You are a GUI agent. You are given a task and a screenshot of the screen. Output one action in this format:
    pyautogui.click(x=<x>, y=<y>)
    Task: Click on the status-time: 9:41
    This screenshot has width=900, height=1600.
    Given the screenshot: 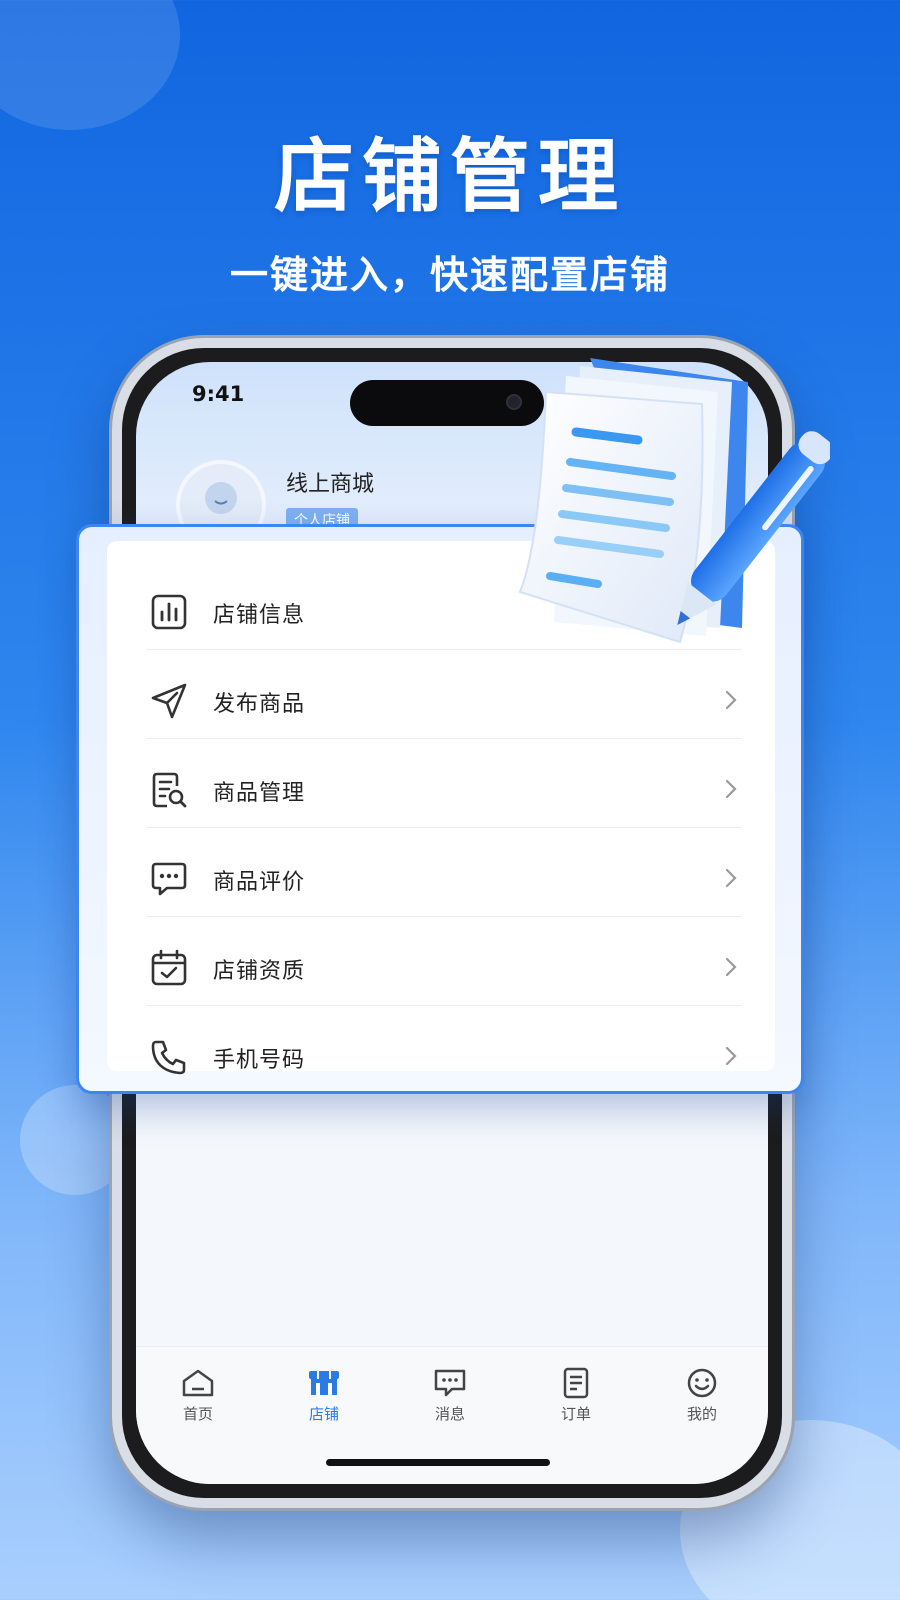 What is the action you would take?
    pyautogui.click(x=218, y=394)
    